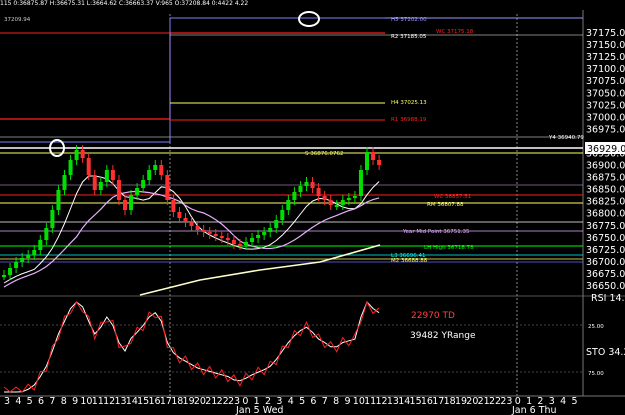 This screenshot has height=415, width=625. I want to click on price-tick-label: 36850.00, so click(605, 190).